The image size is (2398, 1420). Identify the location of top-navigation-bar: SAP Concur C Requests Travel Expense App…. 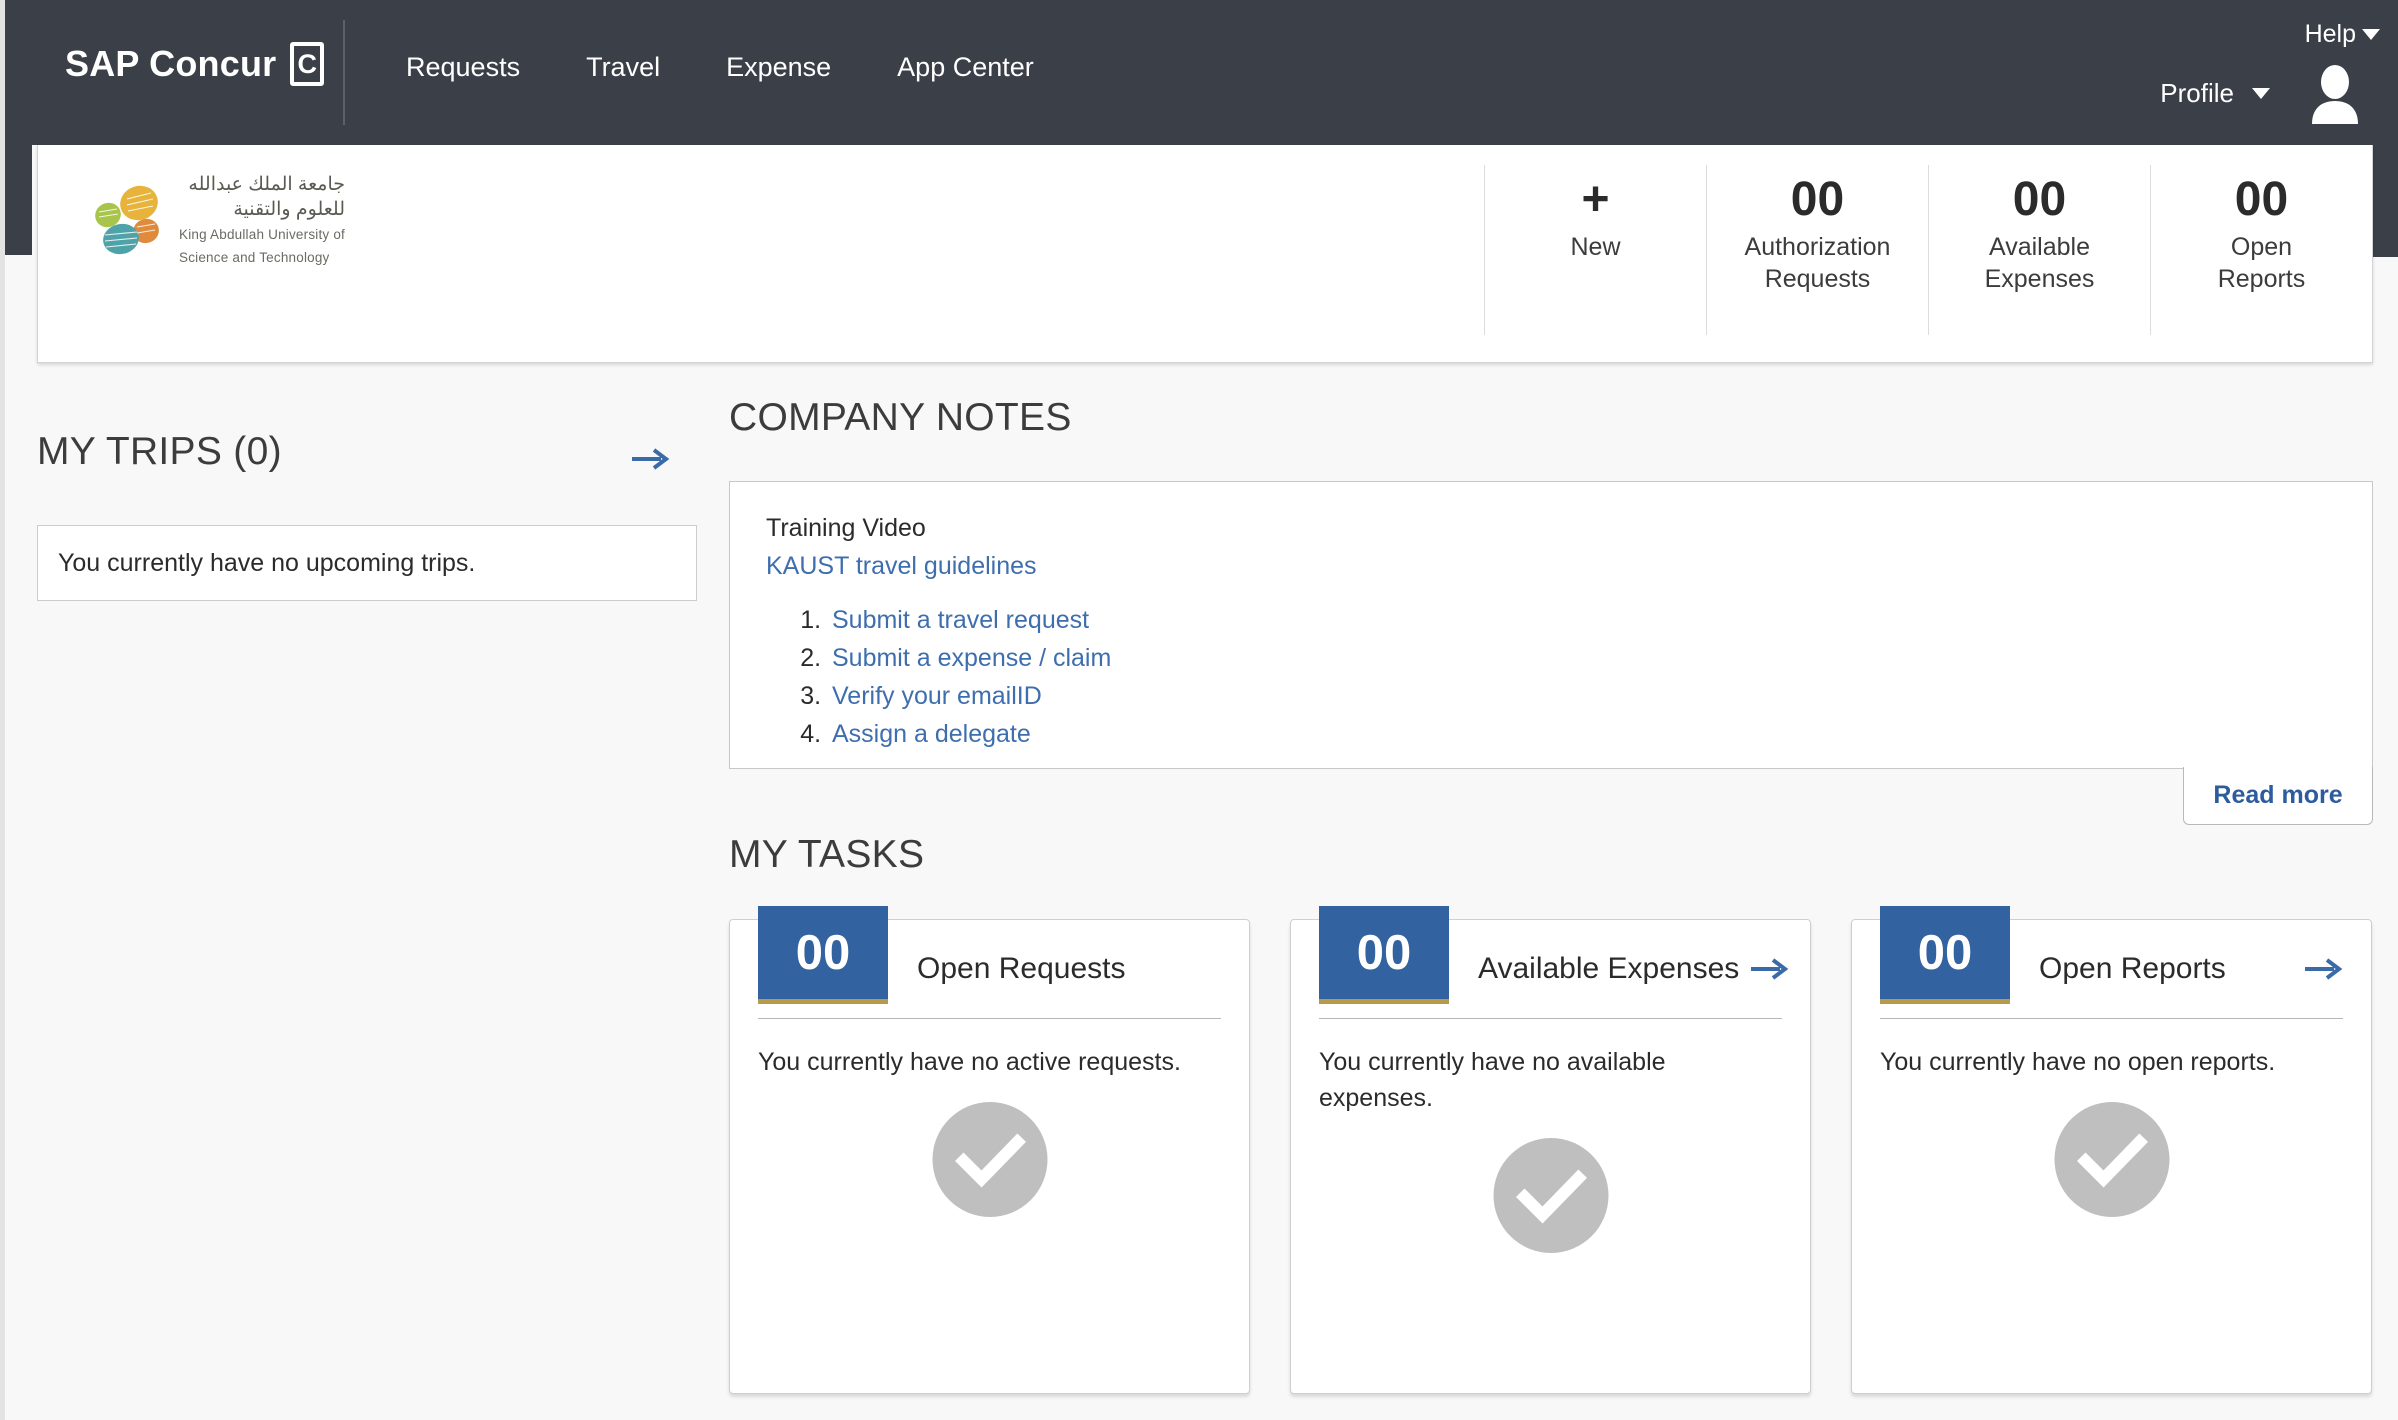
(1201, 72).